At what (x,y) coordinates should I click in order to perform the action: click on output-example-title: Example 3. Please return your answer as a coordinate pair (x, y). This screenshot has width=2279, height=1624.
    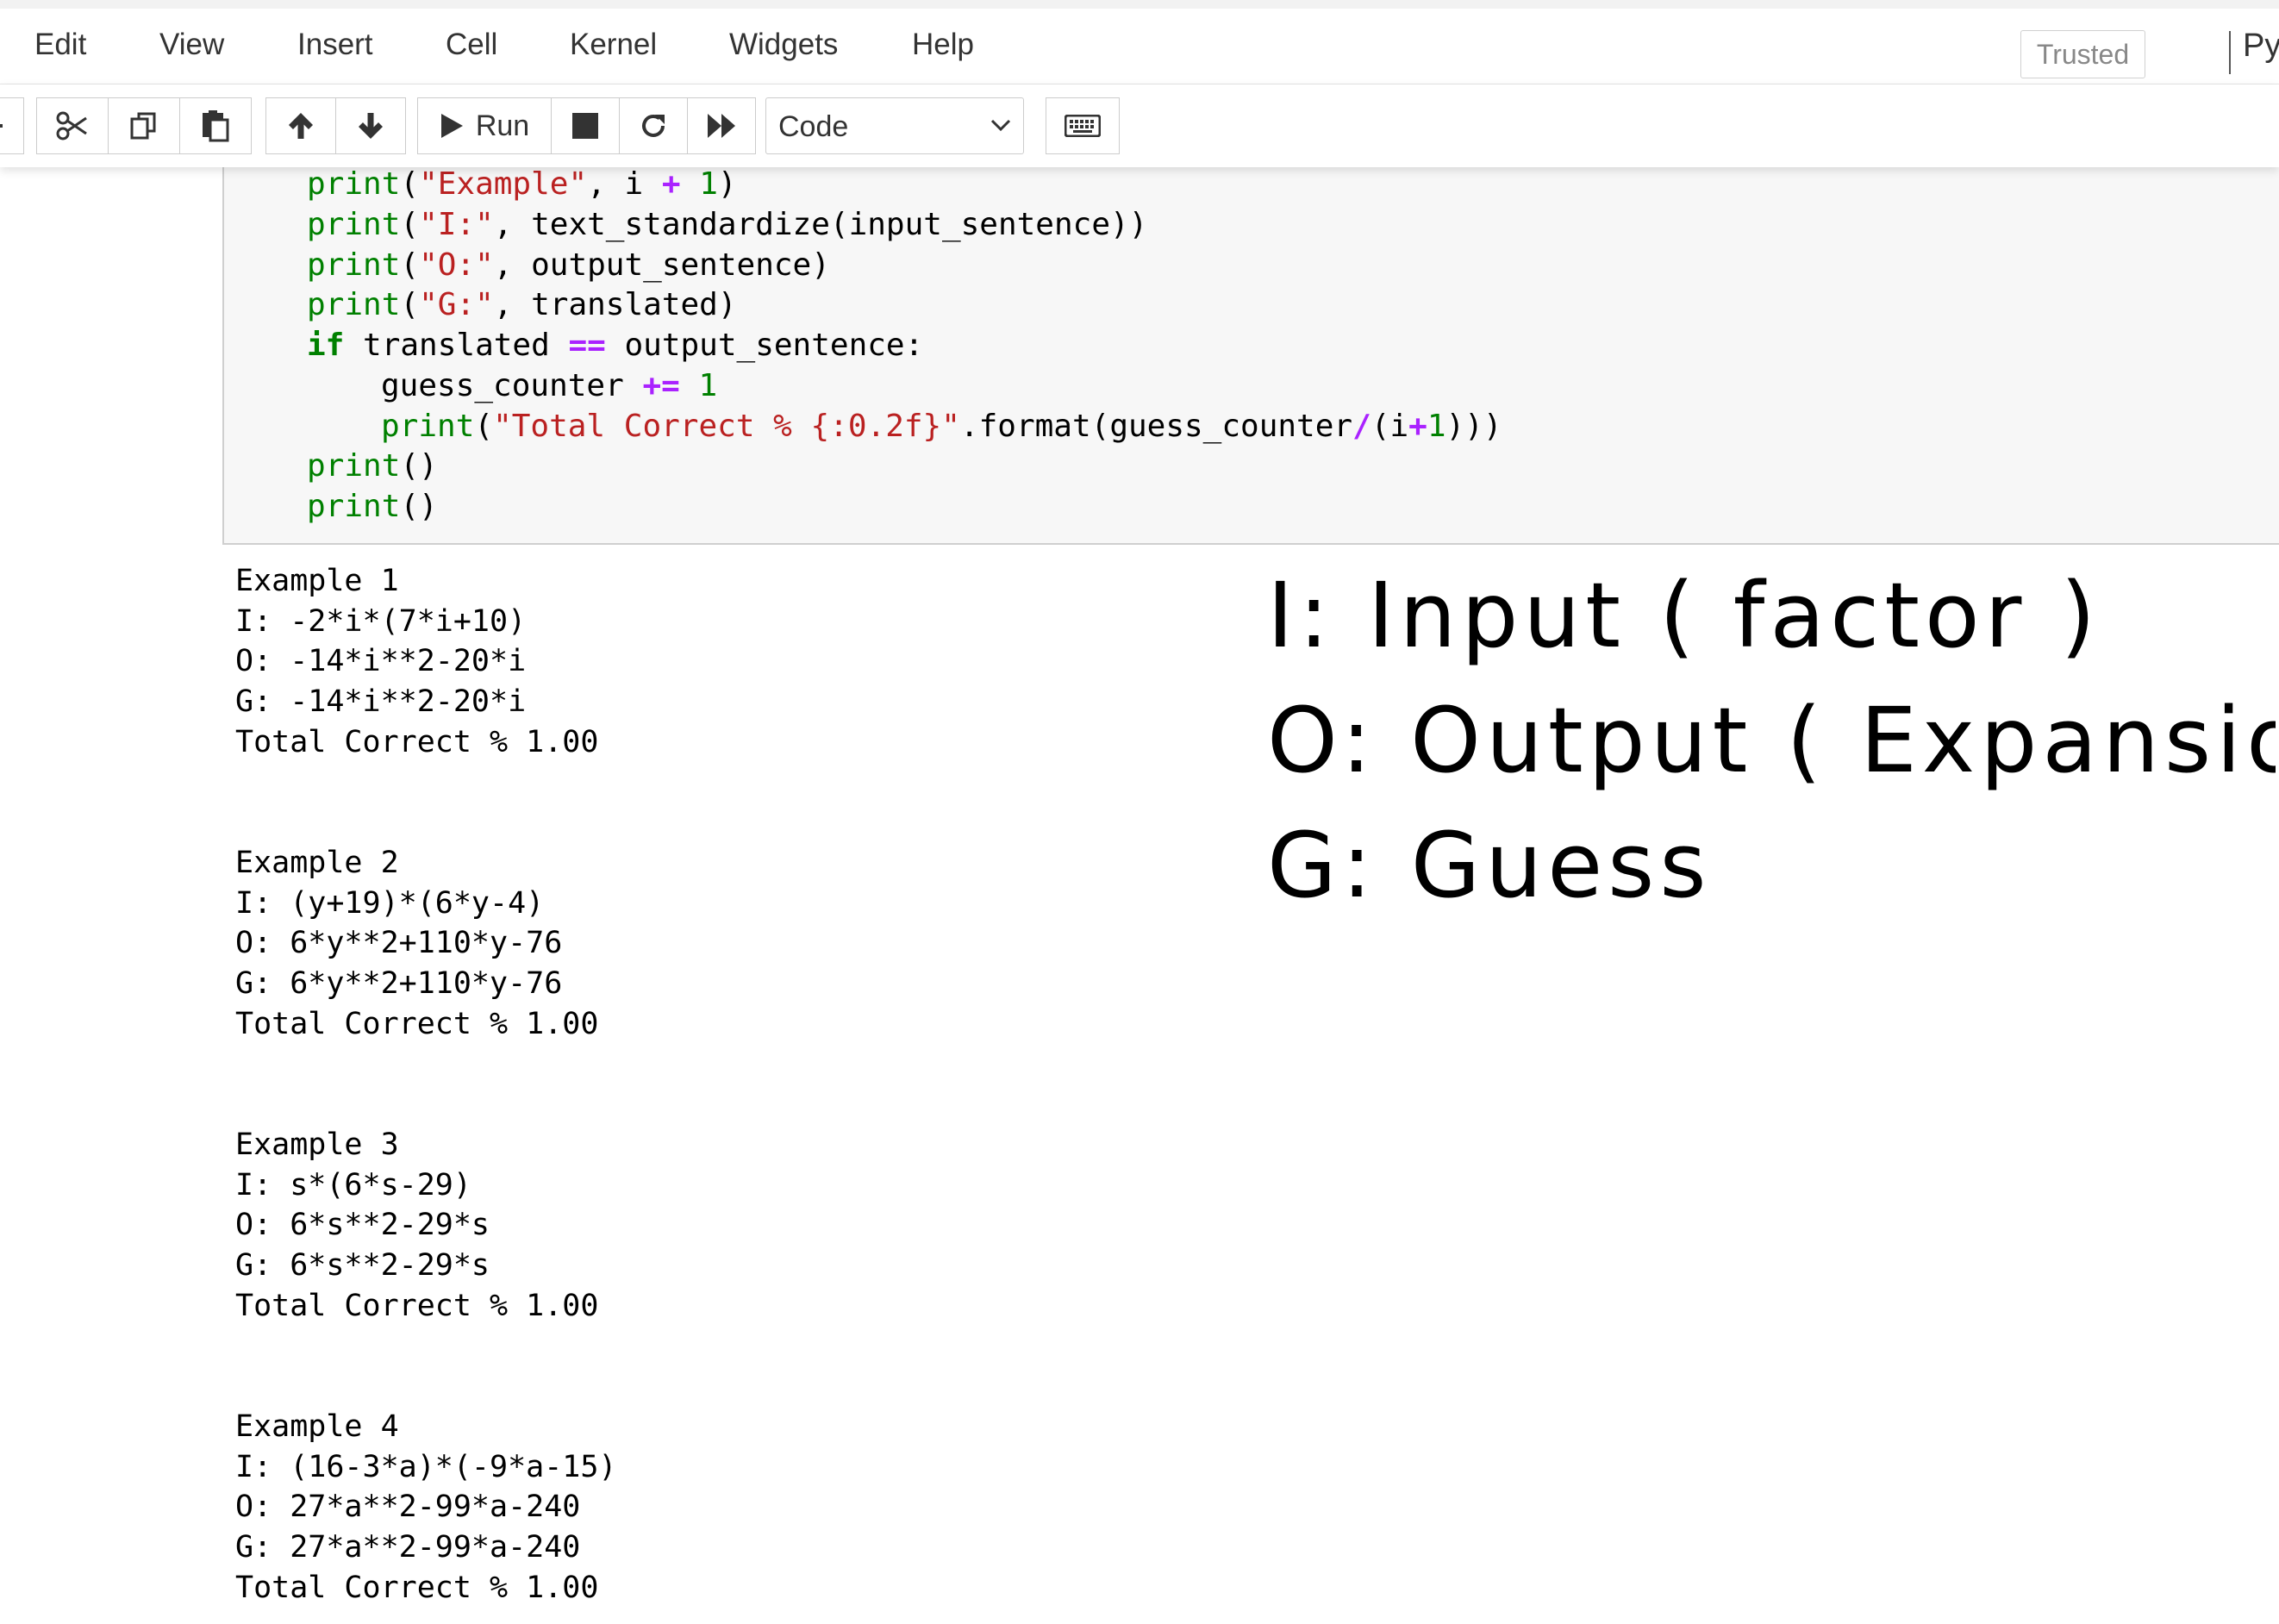
    Looking at the image, I should click on (317, 1145).